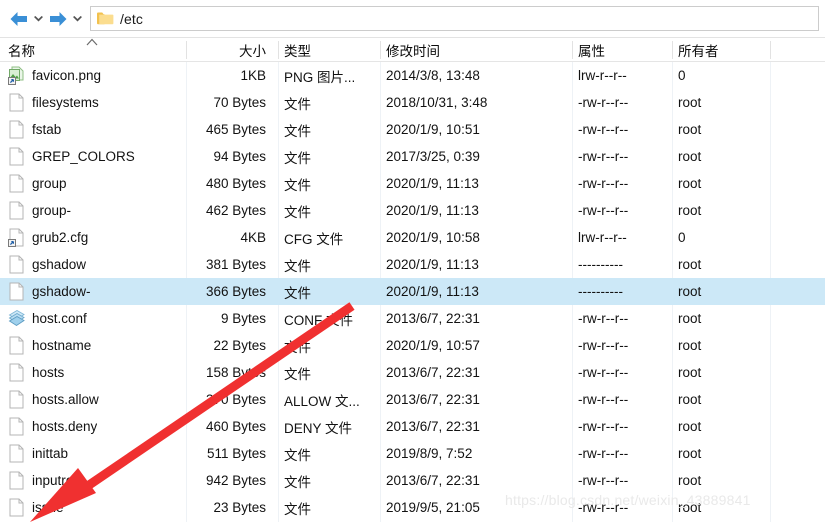 The height and width of the screenshot is (522, 825). I want to click on chevron-down-icon, so click(38, 18).